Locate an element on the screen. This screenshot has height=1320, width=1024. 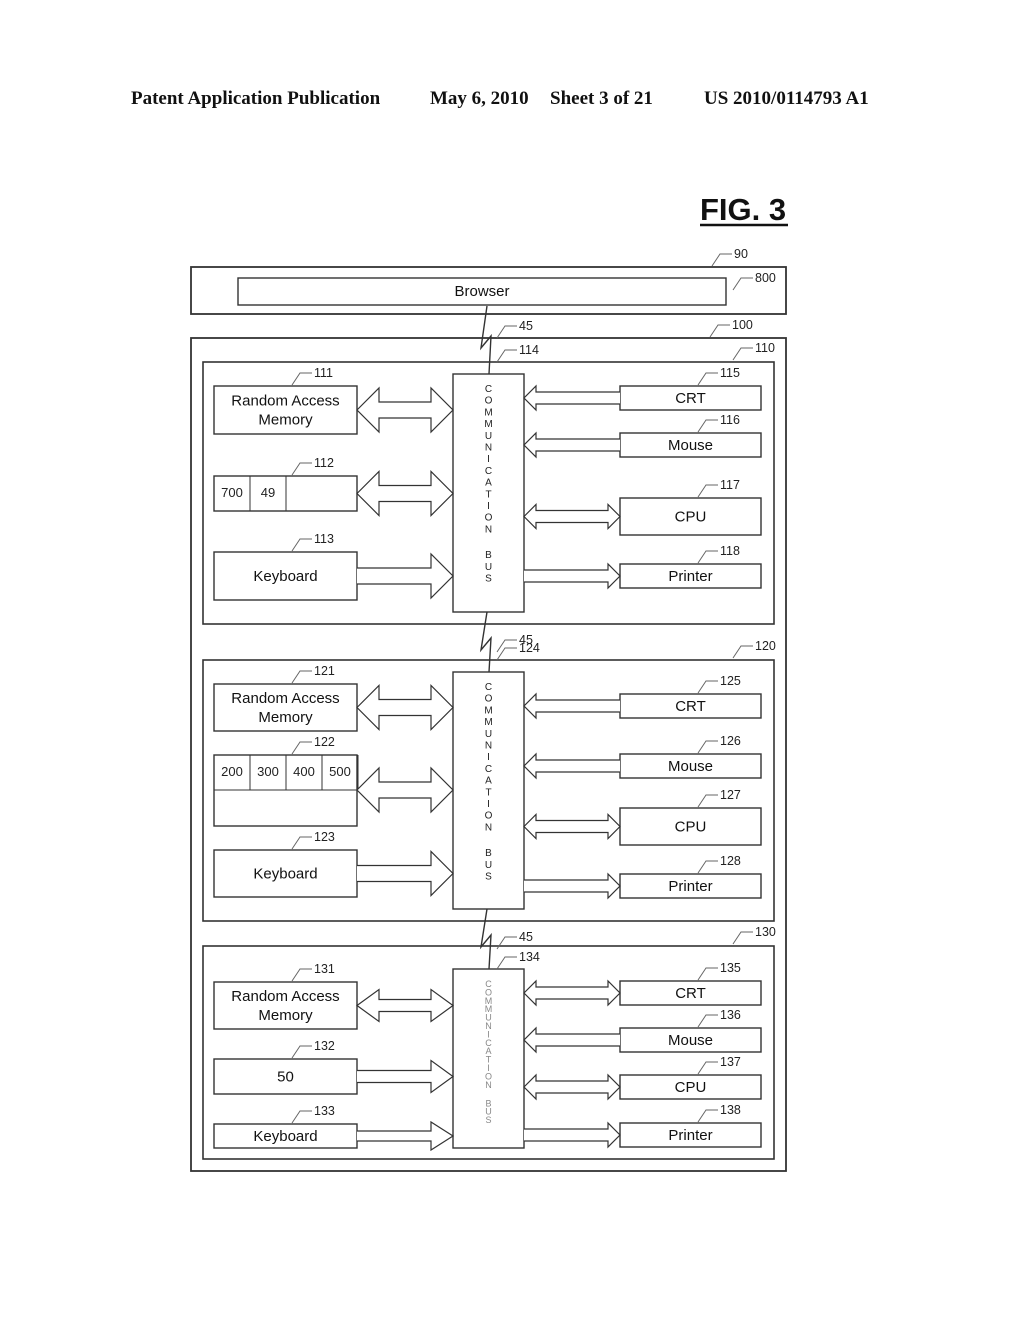
computer-120-right-126-ref: 126 is located at coordinates (730, 741).